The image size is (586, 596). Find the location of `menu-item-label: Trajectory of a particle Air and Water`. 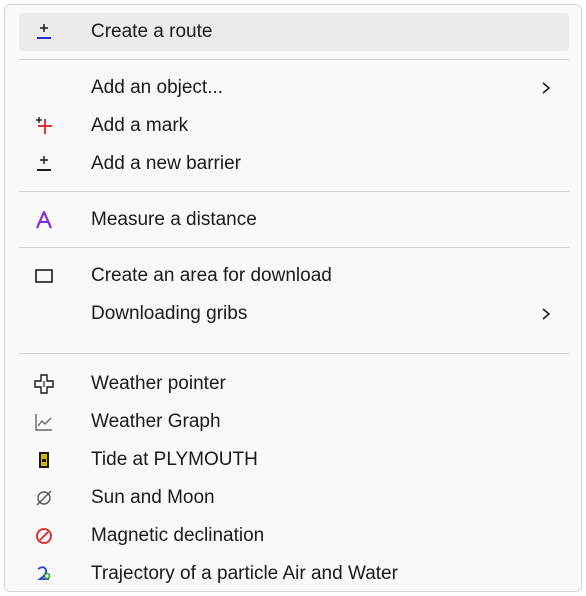

menu-item-label: Trajectory of a particle Air and Water is located at coordinates (244, 573).